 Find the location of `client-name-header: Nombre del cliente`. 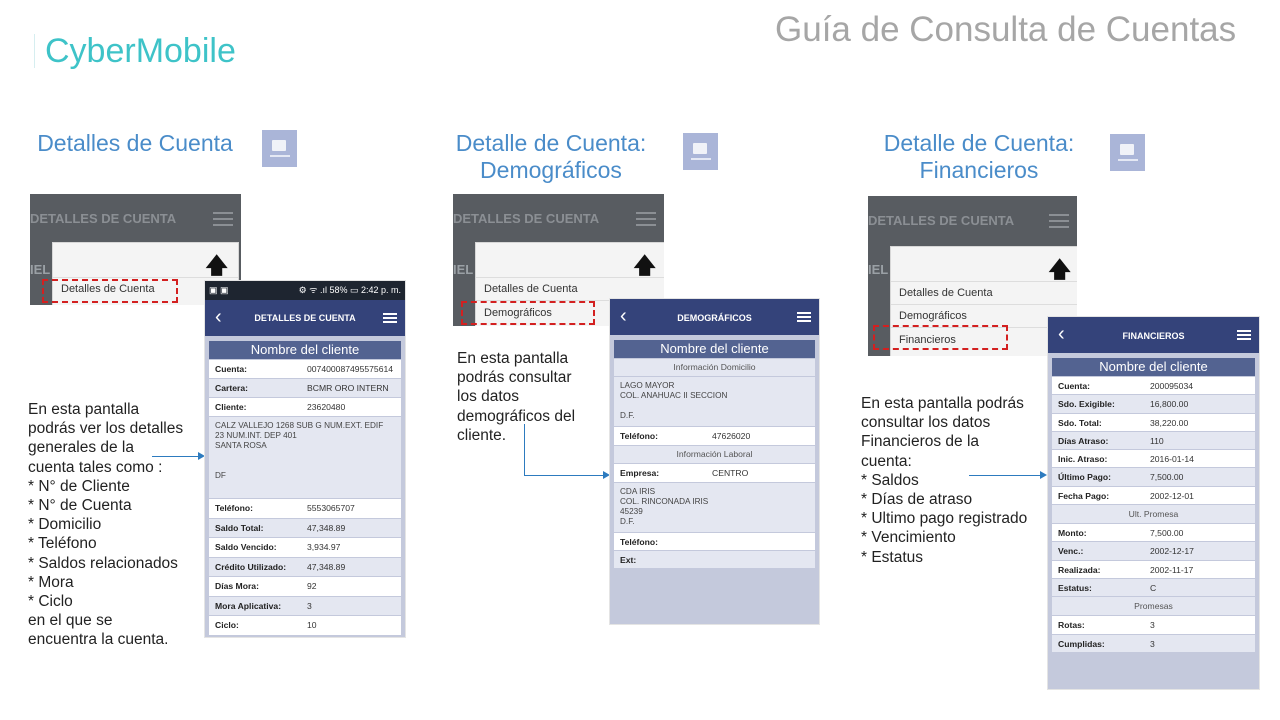

client-name-header: Nombre del cliente is located at coordinates (305, 350).